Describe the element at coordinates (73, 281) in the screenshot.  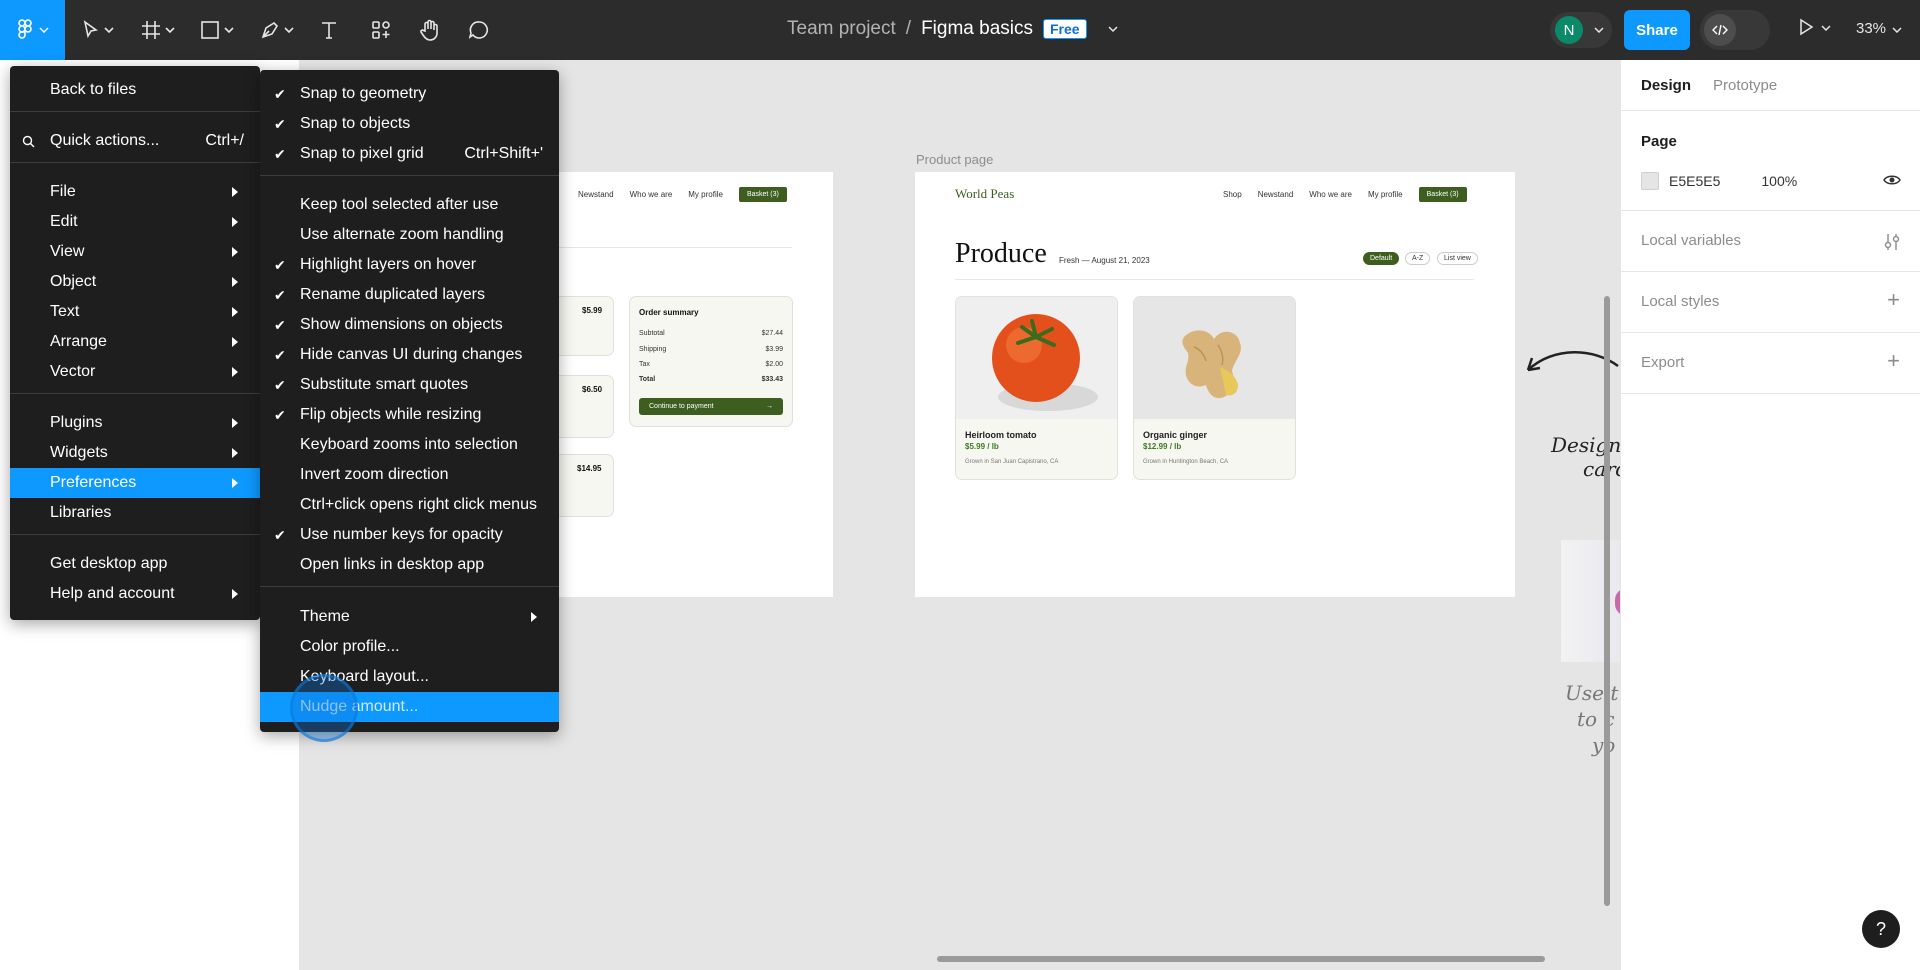
I see `menu-item-label: Object` at that location.